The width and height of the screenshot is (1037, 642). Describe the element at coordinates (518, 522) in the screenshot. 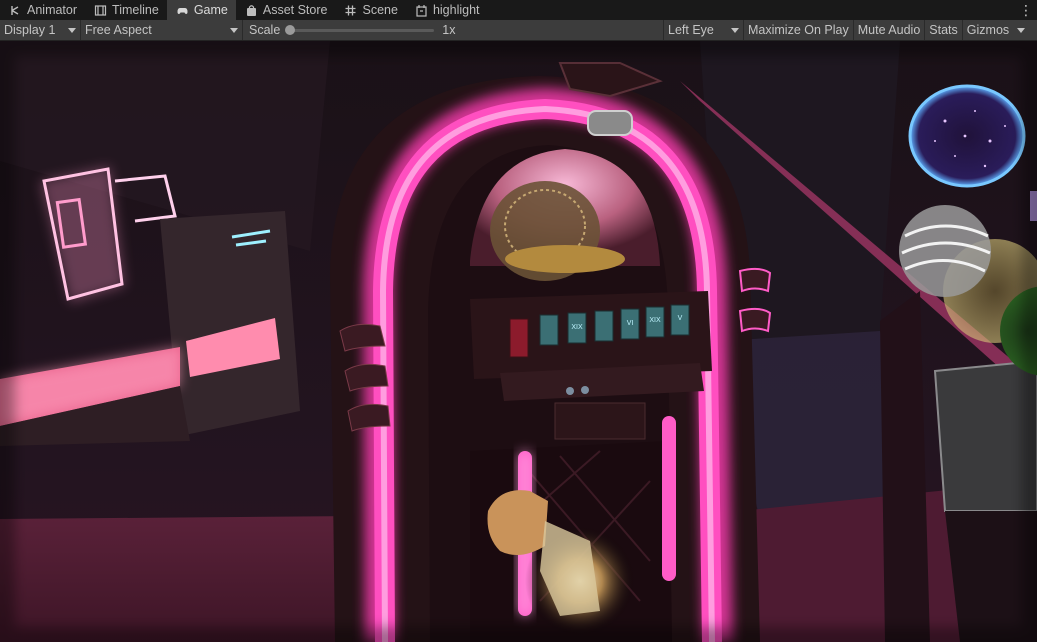

I see `vr-hand` at that location.